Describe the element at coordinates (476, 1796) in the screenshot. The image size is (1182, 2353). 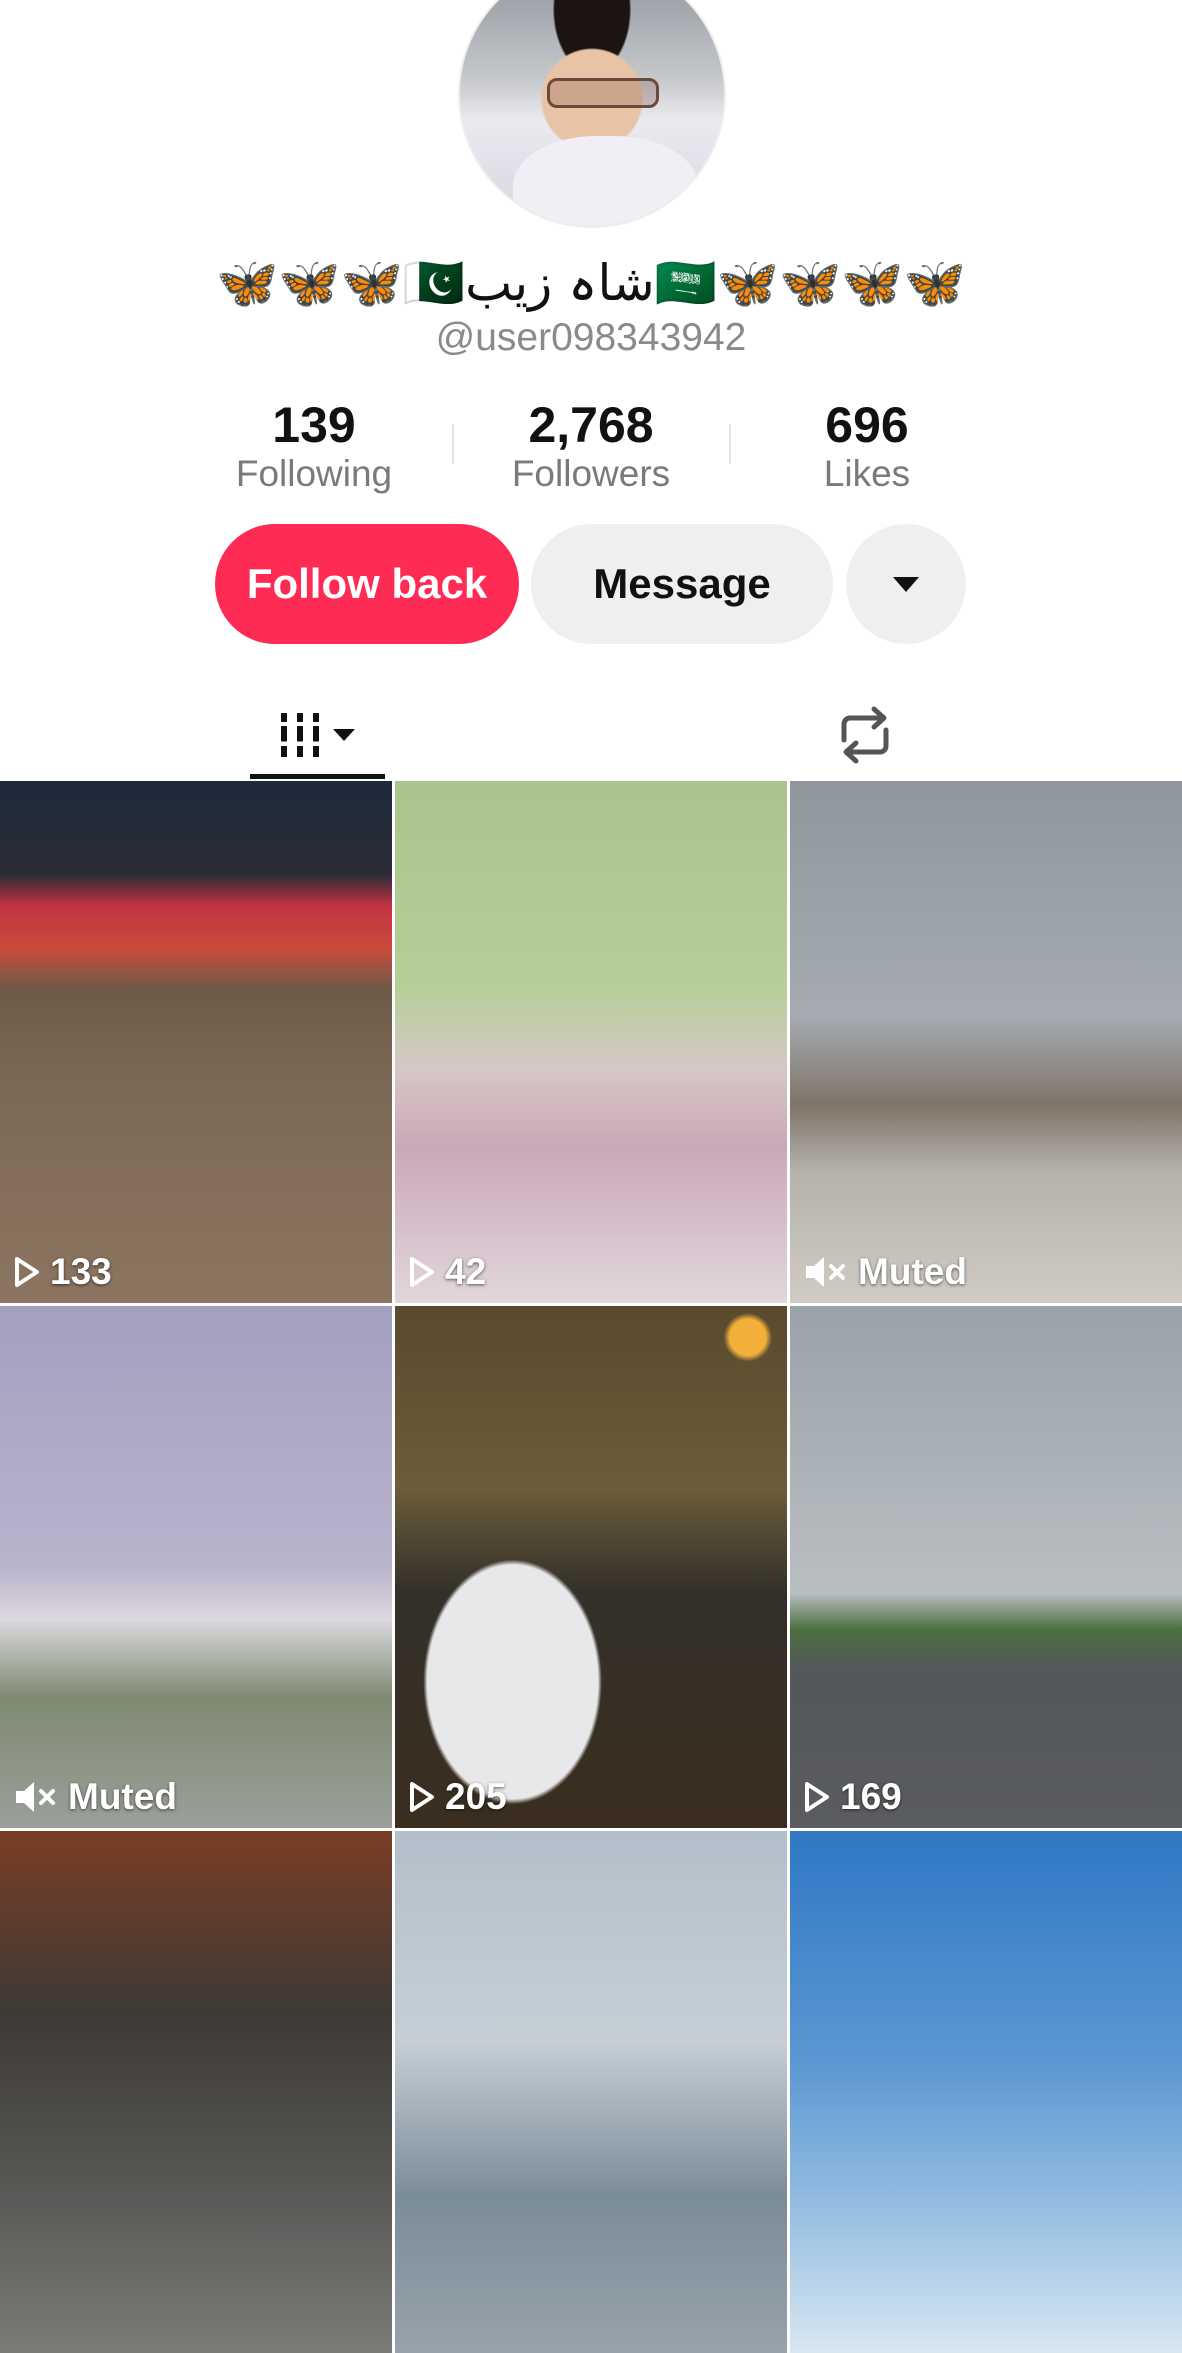
I see `view-count: 205` at that location.